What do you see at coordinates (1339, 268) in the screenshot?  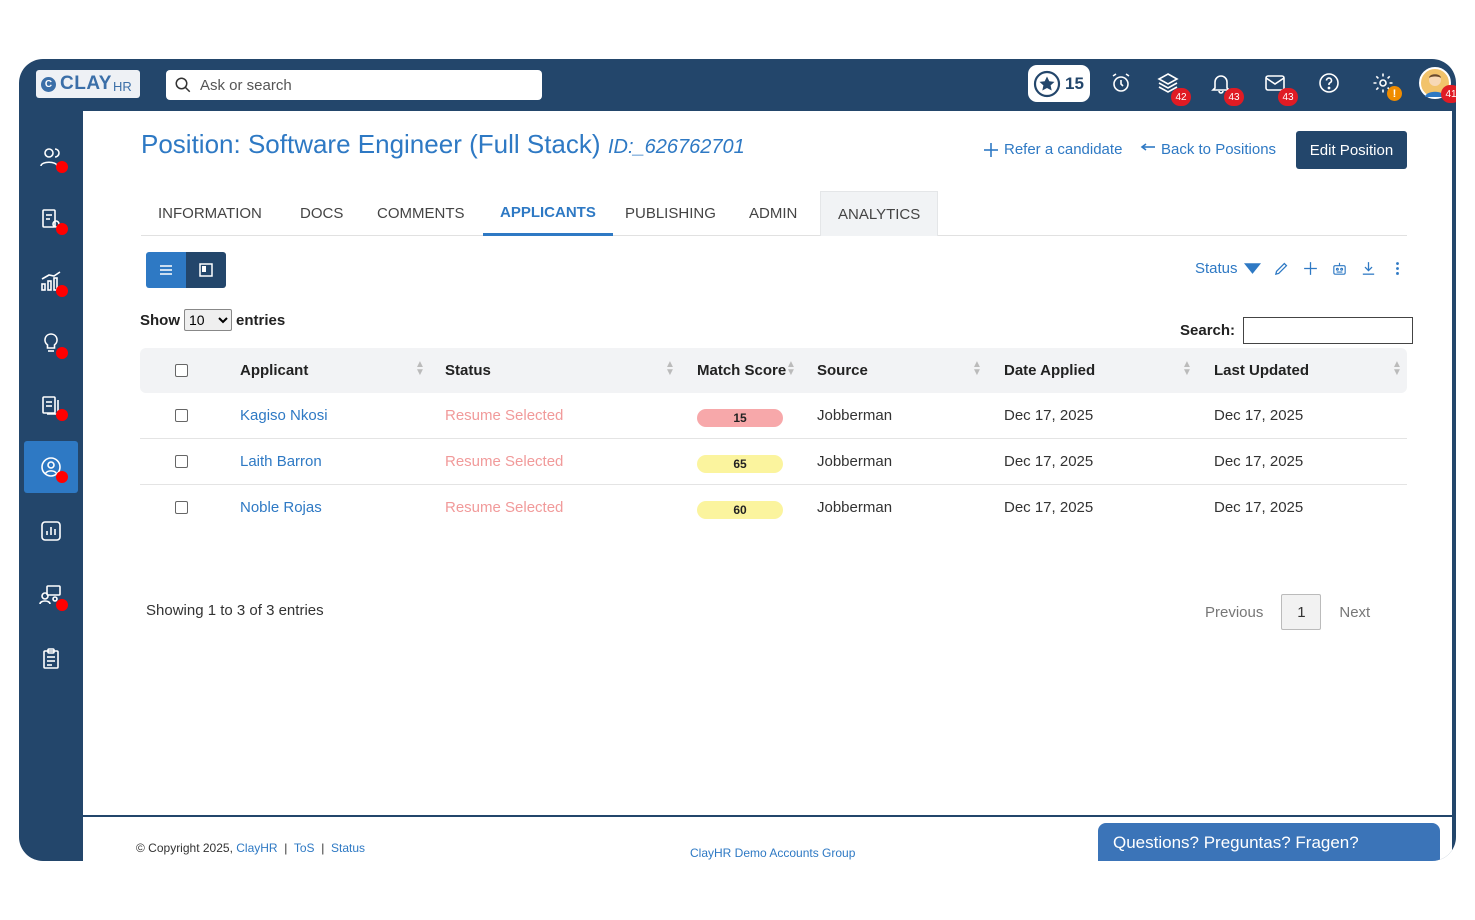 I see `robot-icon` at bounding box center [1339, 268].